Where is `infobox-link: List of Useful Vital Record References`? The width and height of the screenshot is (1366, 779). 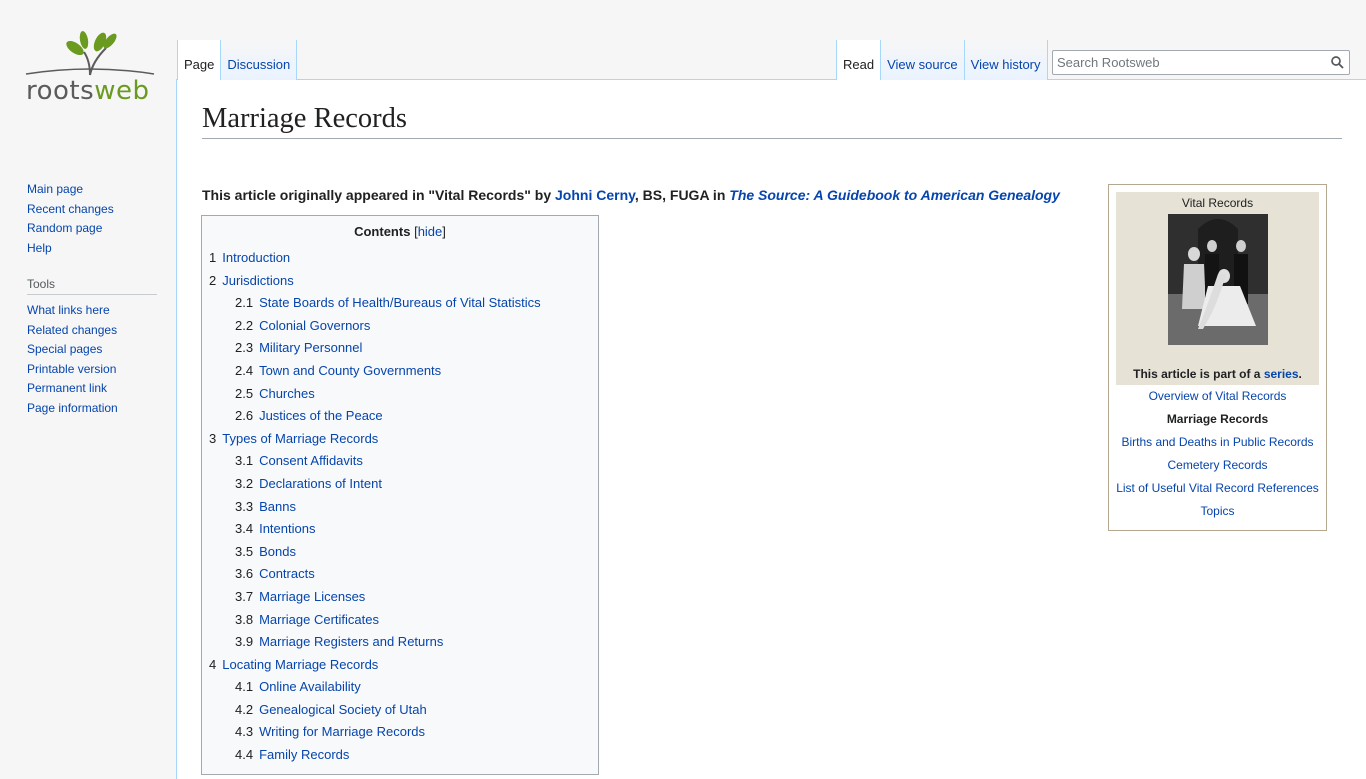 infobox-link: List of Useful Vital Record References is located at coordinates (1217, 488).